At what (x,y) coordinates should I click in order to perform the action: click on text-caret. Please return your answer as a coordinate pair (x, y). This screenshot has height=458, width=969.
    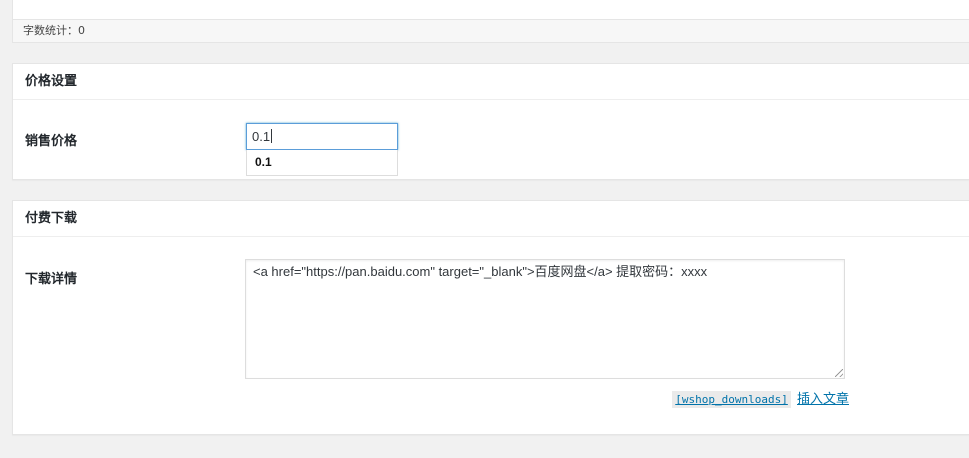
    Looking at the image, I should click on (272, 136).